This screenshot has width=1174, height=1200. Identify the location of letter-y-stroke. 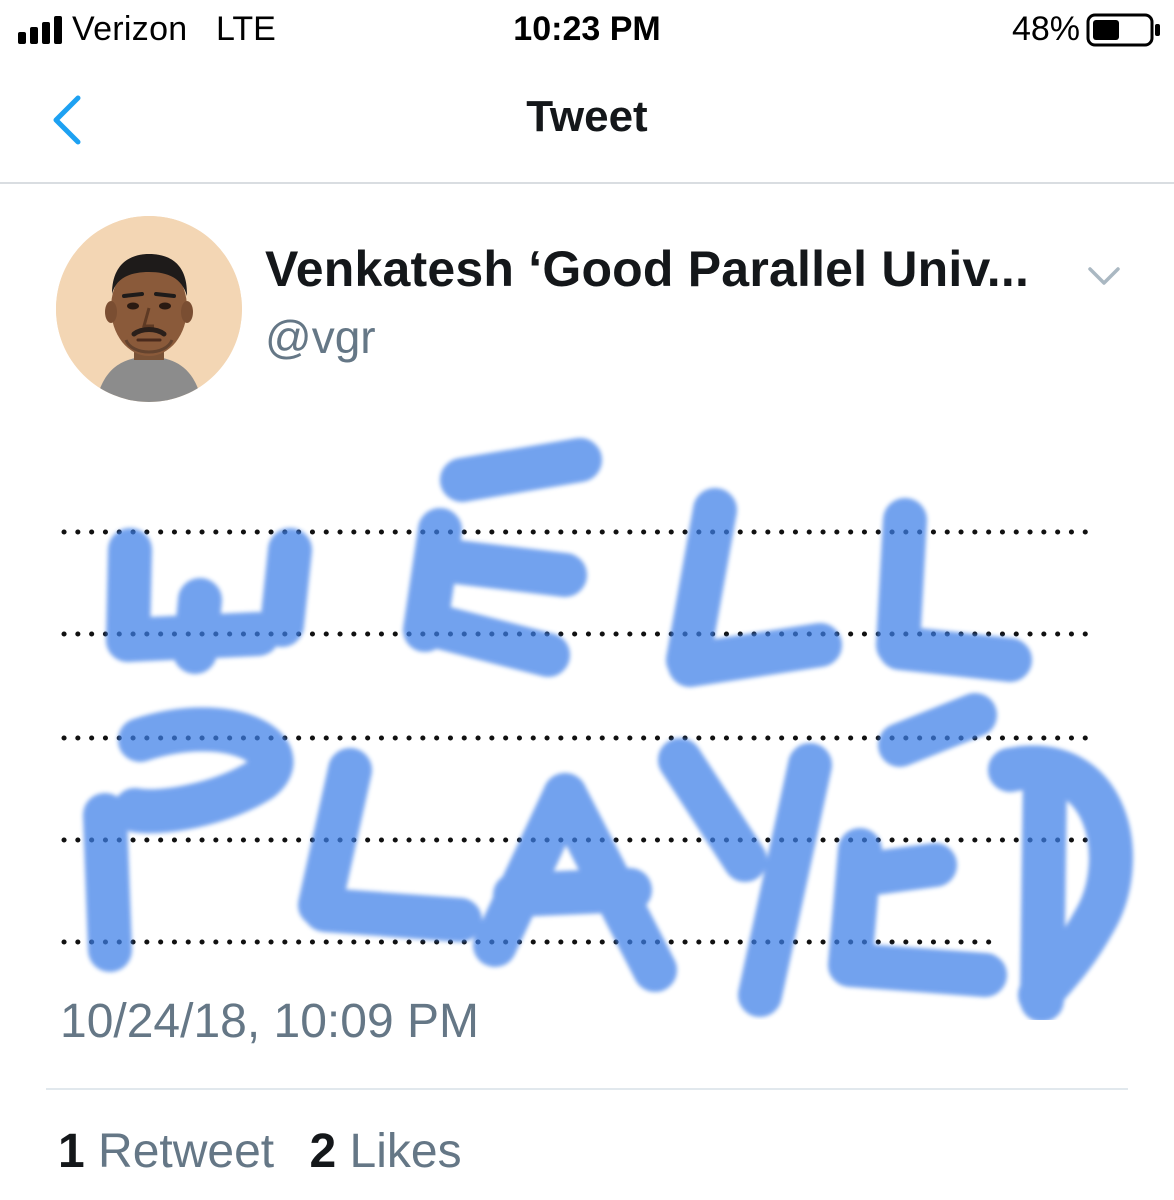
(745, 877).